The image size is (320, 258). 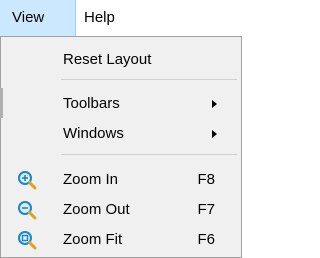 I want to click on menu-item-windows: Windows, so click(x=121, y=134).